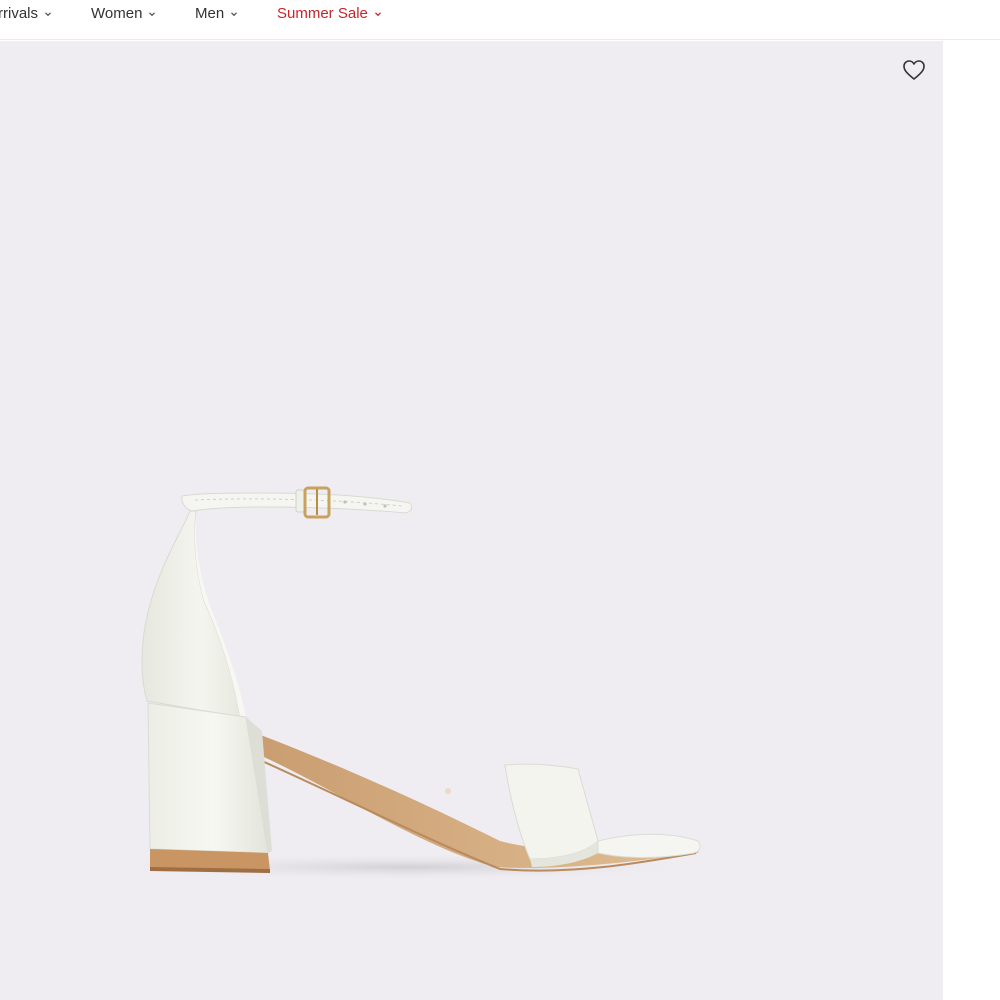 Image resolution: width=1000 pixels, height=1000 pixels. Describe the element at coordinates (500, 20) in the screenshot. I see `top-navigation: rrivals Women Men Summer Sale` at that location.